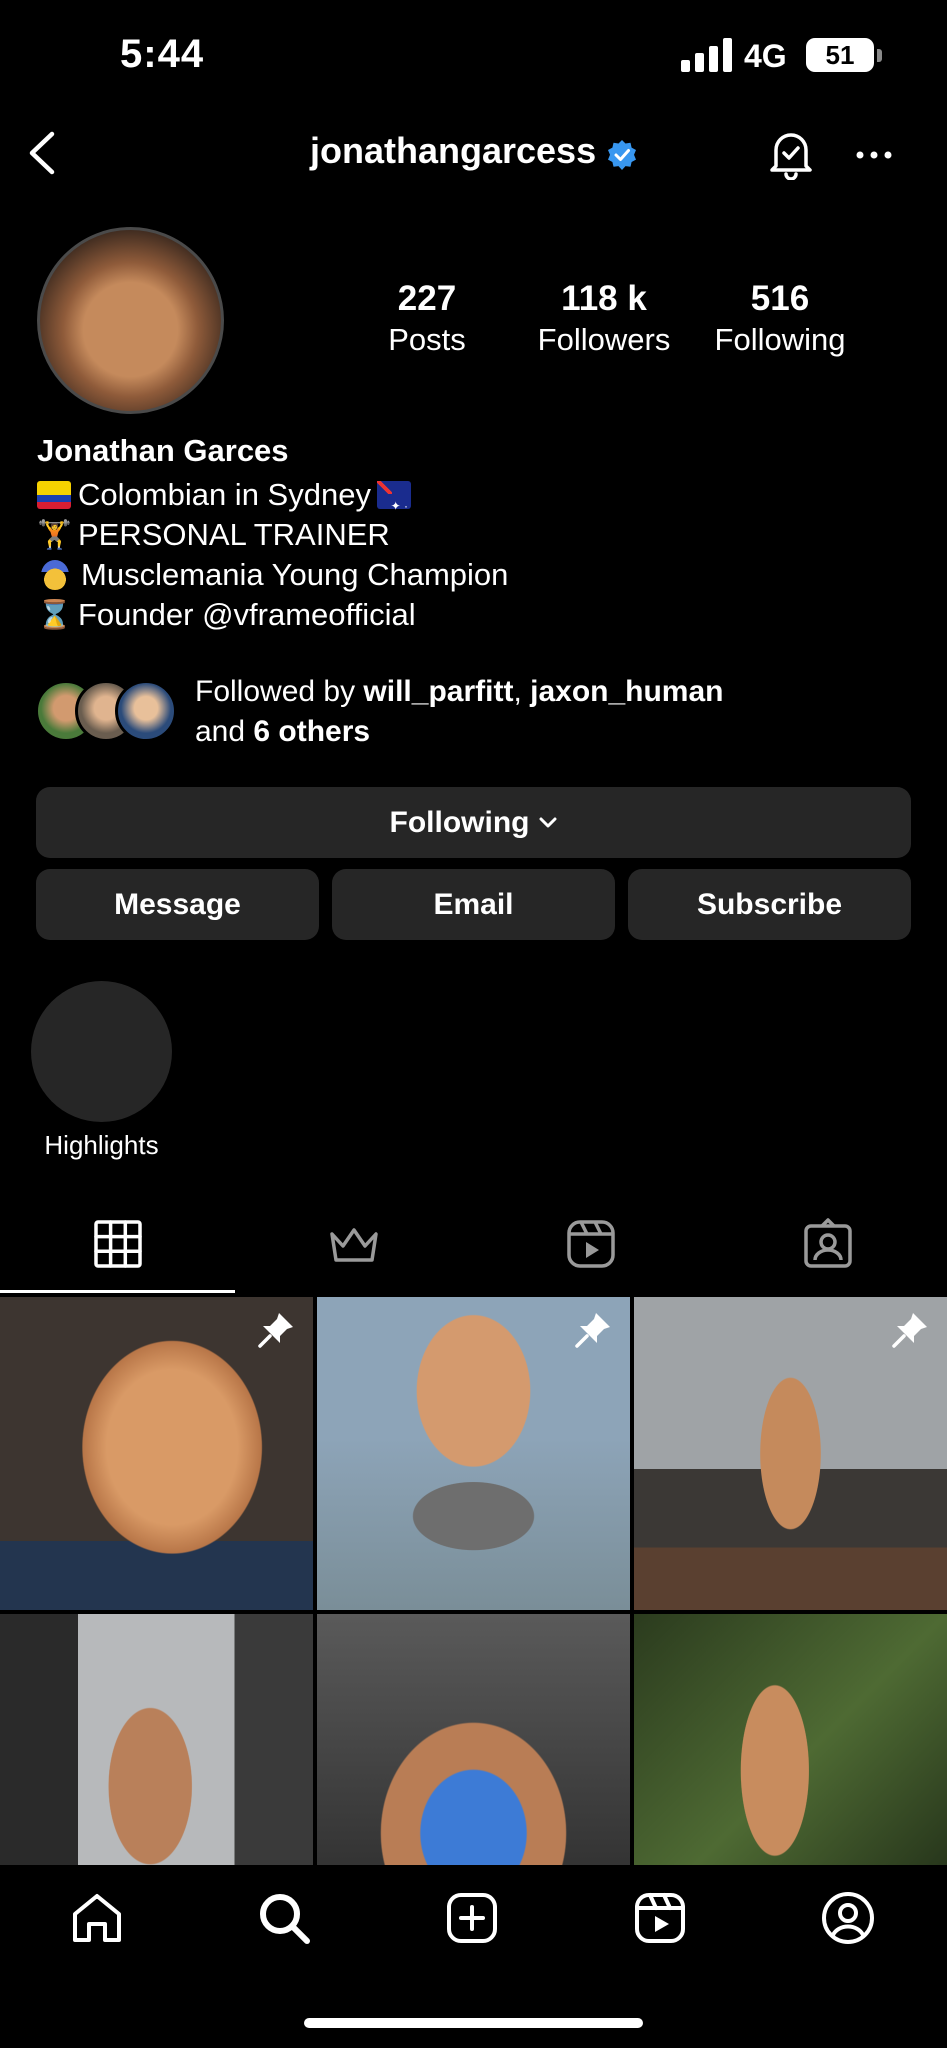  Describe the element at coordinates (101, 1145) in the screenshot. I see `highlight-label: Highlights` at that location.